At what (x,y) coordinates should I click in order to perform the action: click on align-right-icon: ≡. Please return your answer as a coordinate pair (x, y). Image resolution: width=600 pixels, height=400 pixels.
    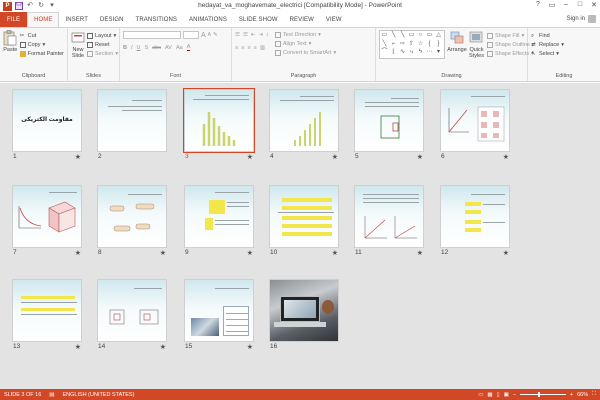
    Looking at the image, I should click on (248, 48).